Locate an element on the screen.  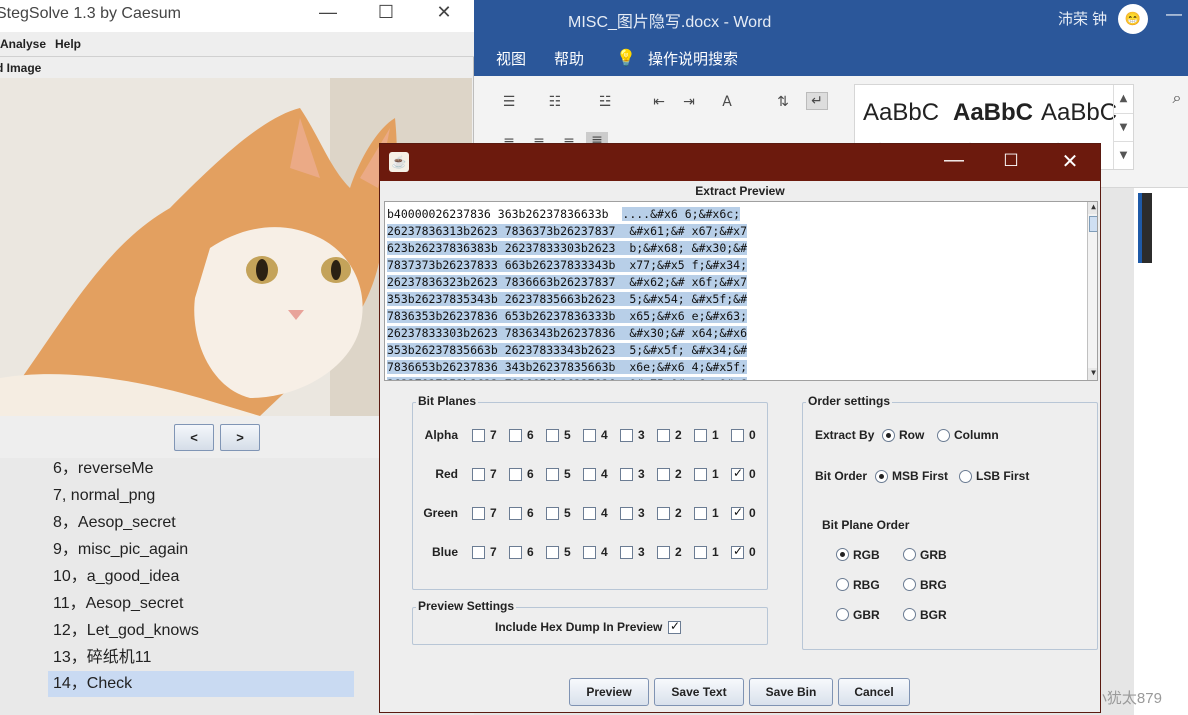
decrease-indent-icon: ⇤ is located at coordinates (659, 103).